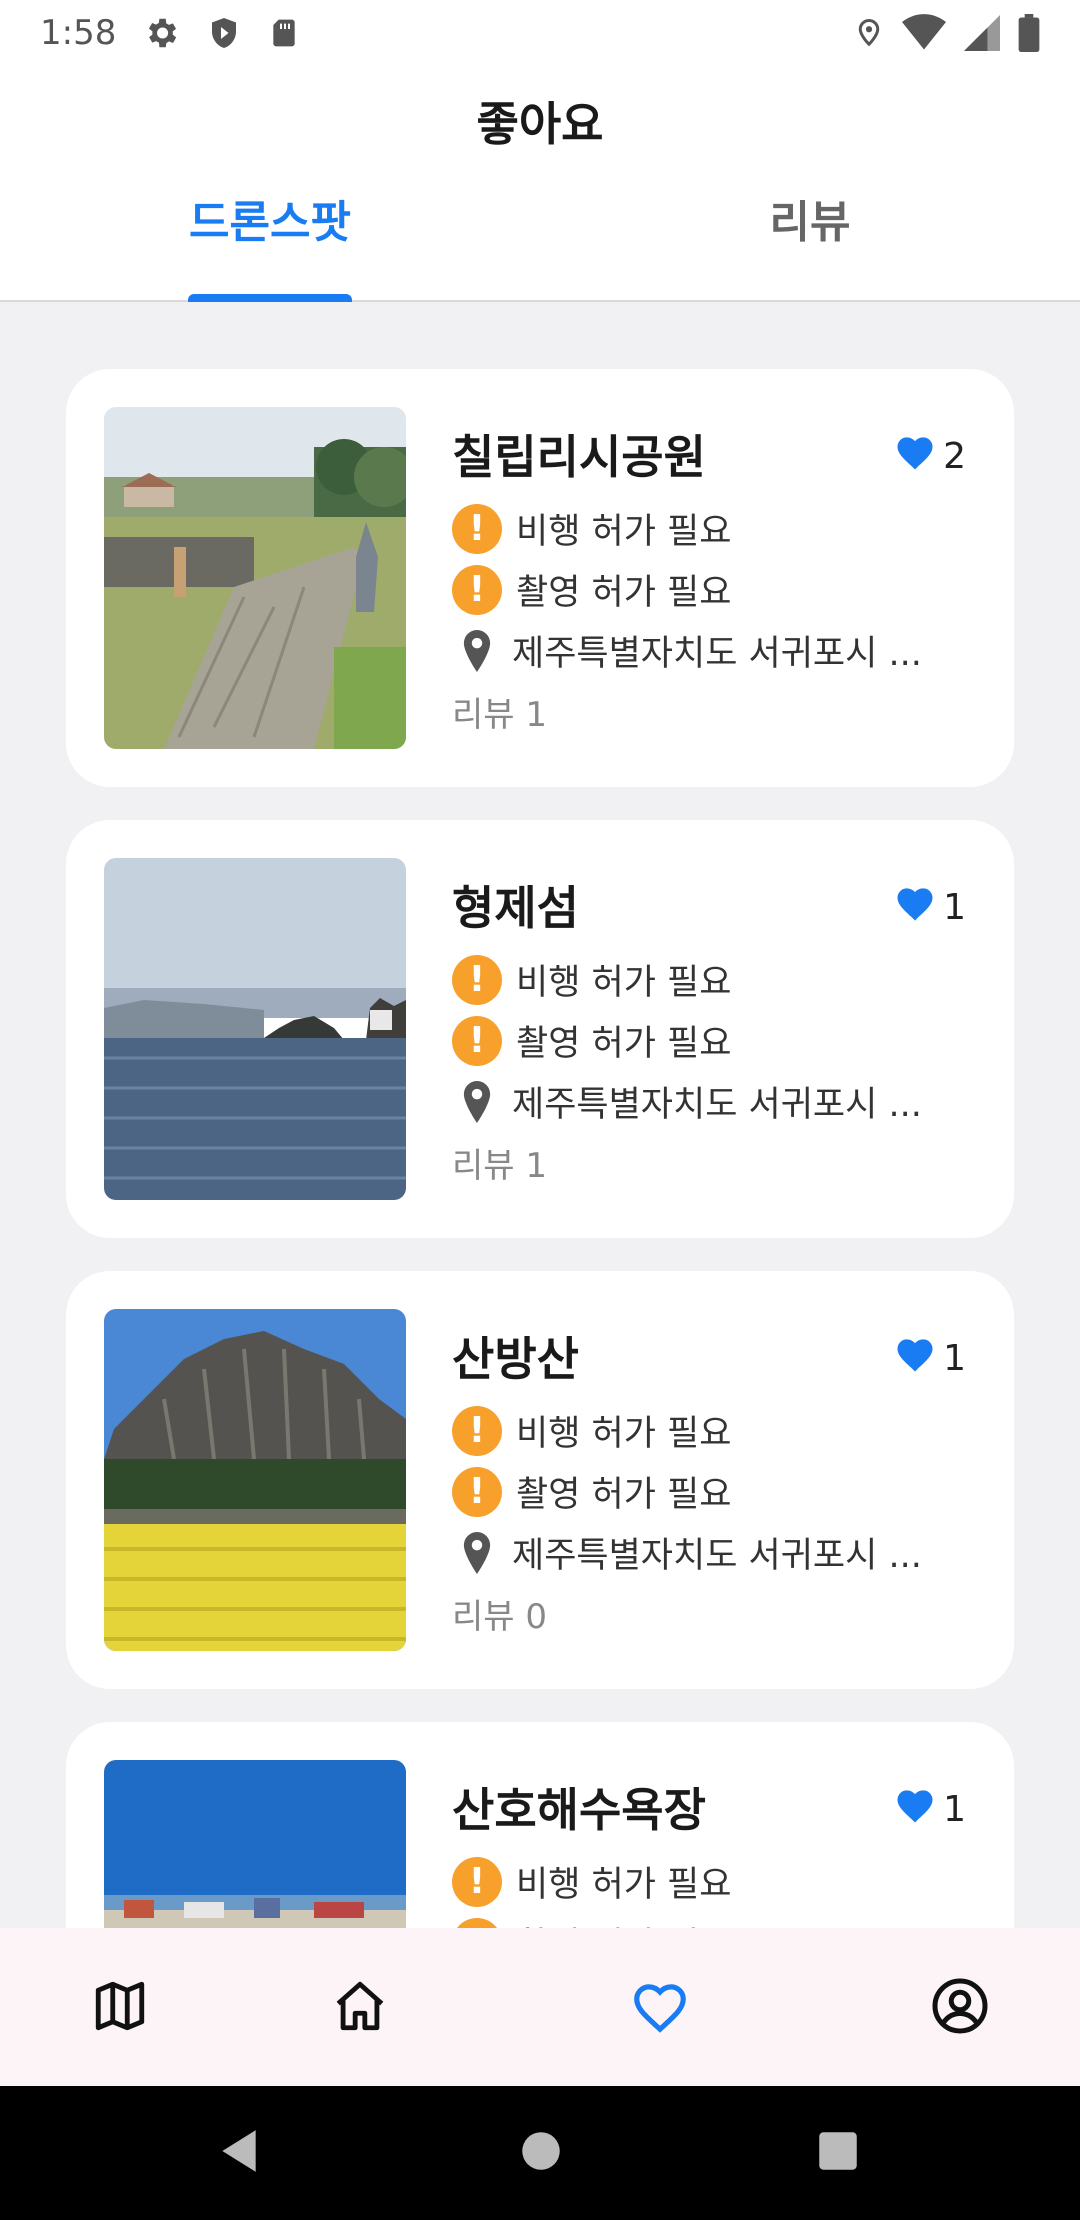  I want to click on page-title: 좋아요, so click(540, 124).